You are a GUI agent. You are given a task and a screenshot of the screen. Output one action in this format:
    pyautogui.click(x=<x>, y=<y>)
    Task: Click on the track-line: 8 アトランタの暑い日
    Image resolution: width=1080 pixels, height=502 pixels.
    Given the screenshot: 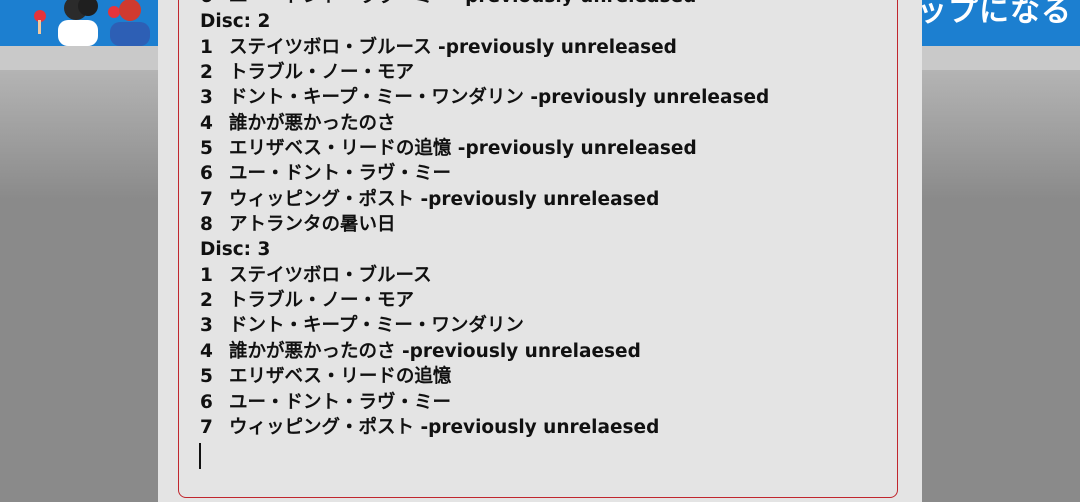 What is the action you would take?
    pyautogui.click(x=545, y=224)
    